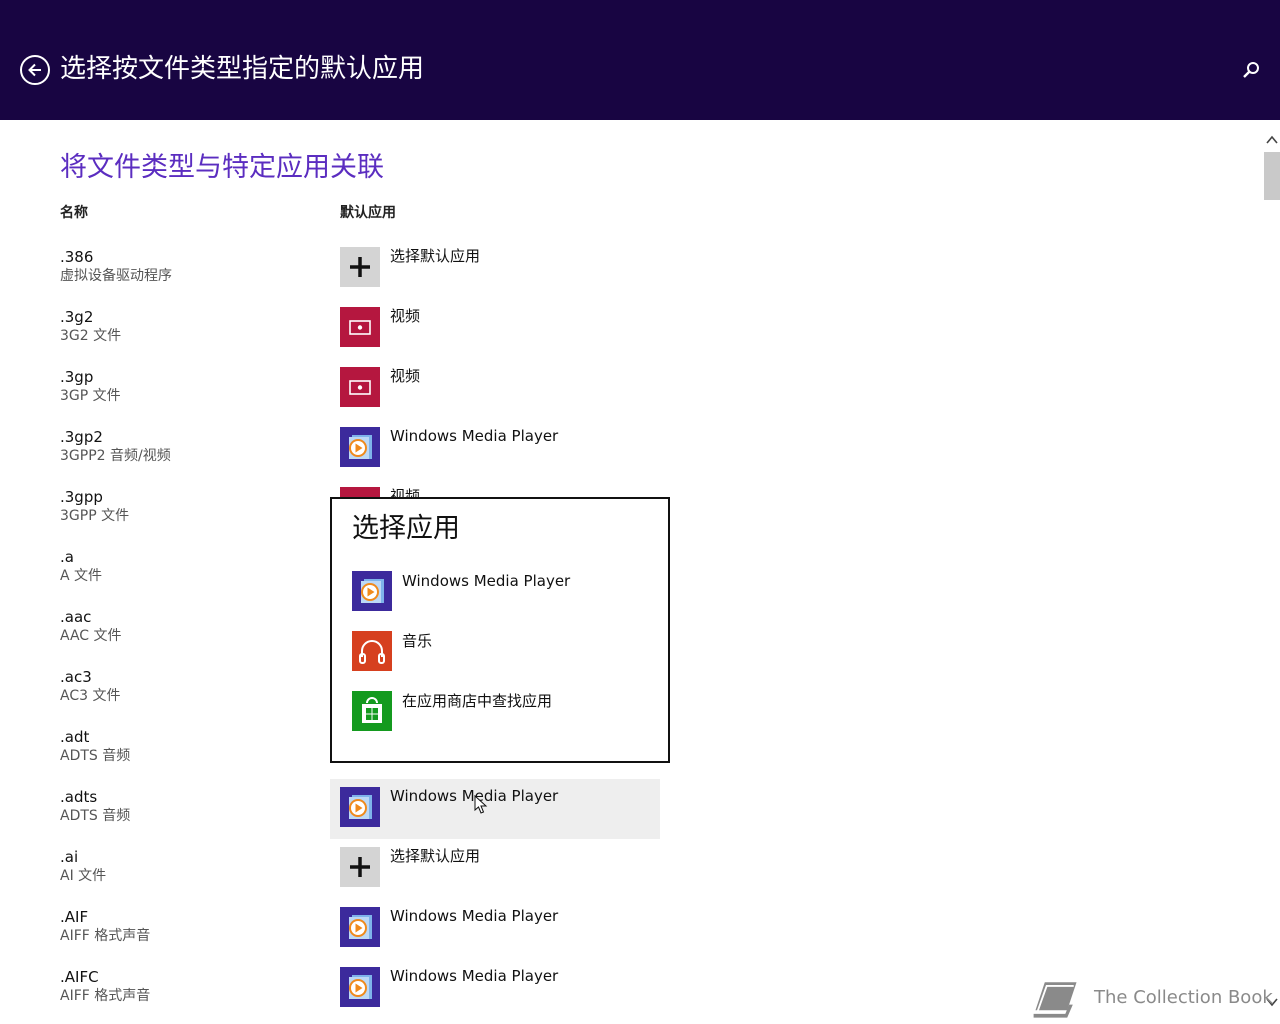 The image size is (1280, 1024). Describe the element at coordinates (417, 641) in the screenshot. I see `popup-app-label: 音乐` at that location.